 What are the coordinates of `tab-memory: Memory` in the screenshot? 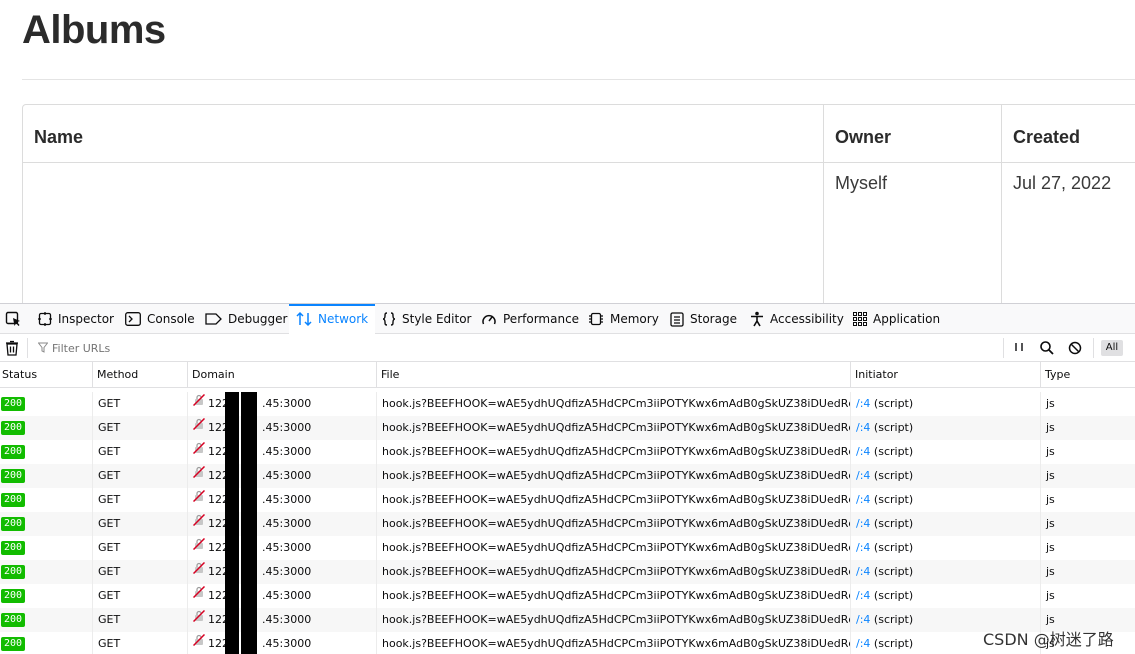 It's located at (623, 319).